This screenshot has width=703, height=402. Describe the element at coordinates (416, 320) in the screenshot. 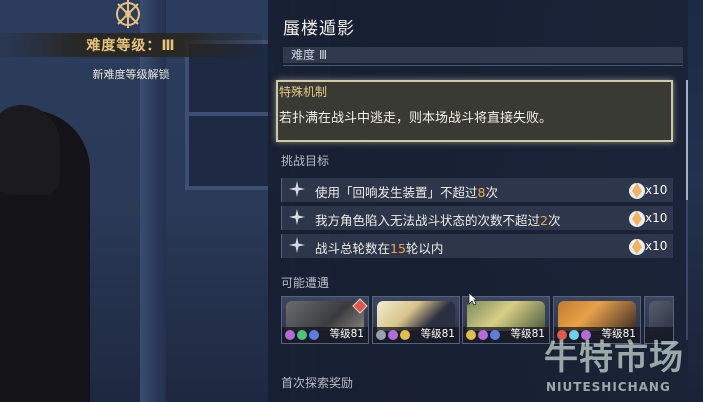

I see `enemy-card: 等级81` at that location.